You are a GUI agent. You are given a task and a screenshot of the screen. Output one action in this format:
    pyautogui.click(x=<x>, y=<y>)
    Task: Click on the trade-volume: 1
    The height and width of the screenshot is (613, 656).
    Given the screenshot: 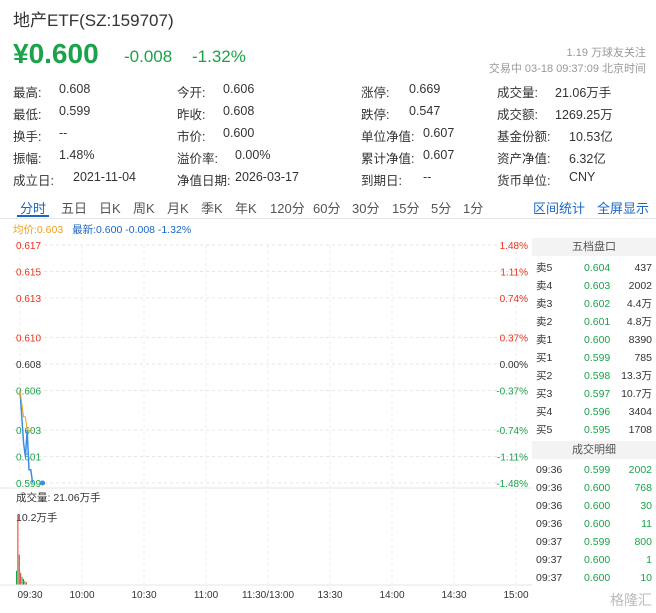 What is the action you would take?
    pyautogui.click(x=649, y=560)
    